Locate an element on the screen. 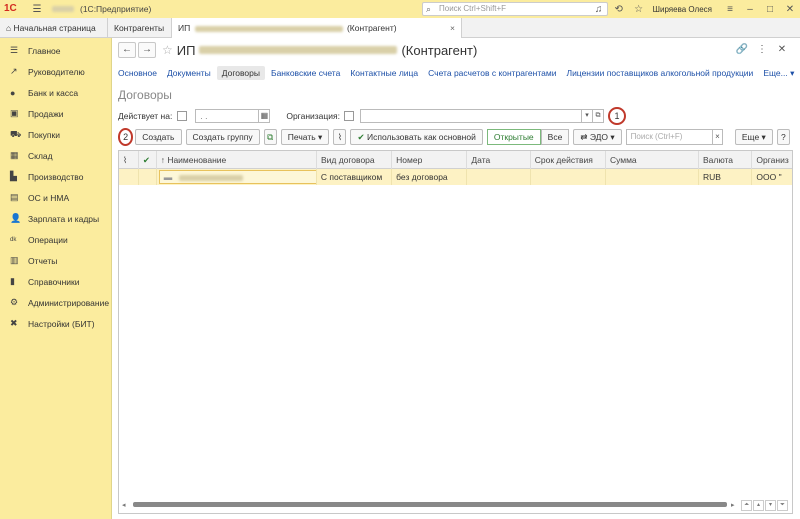 This screenshot has width=800, height=519. title-bar-actions: ♫ ⟲ ☆ Ширяева Олеся ≡ – □ ✕ is located at coordinates (694, 9).